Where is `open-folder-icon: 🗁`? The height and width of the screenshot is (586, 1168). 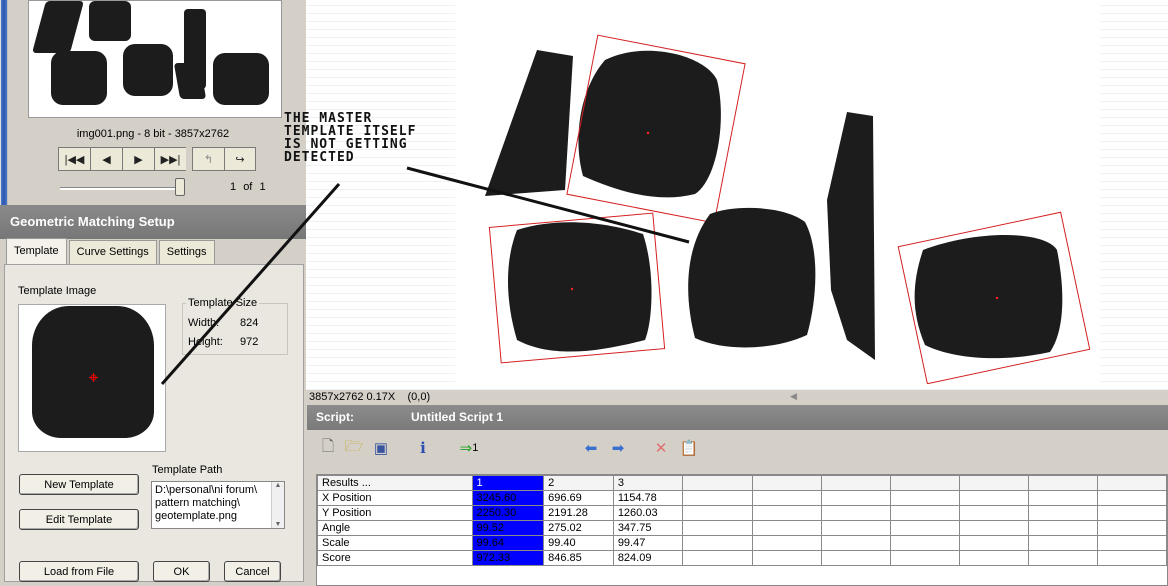
open-folder-icon: 🗁 is located at coordinates (354, 446).